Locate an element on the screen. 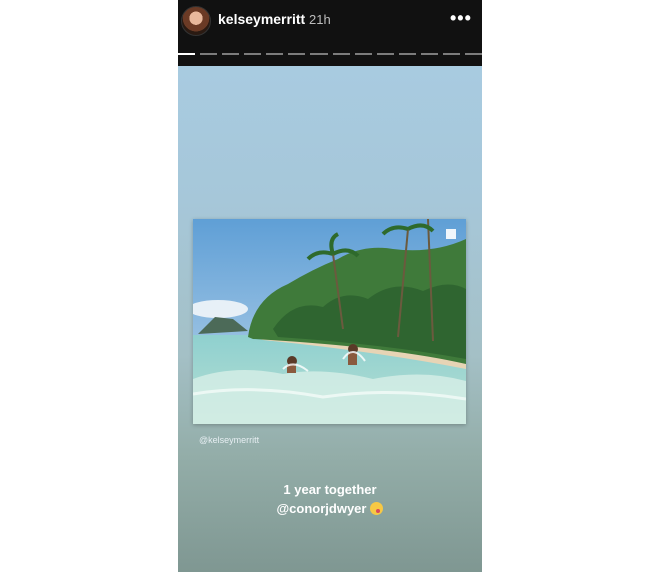 The width and height of the screenshot is (660, 572). more-icon: ••• is located at coordinates (461, 18).